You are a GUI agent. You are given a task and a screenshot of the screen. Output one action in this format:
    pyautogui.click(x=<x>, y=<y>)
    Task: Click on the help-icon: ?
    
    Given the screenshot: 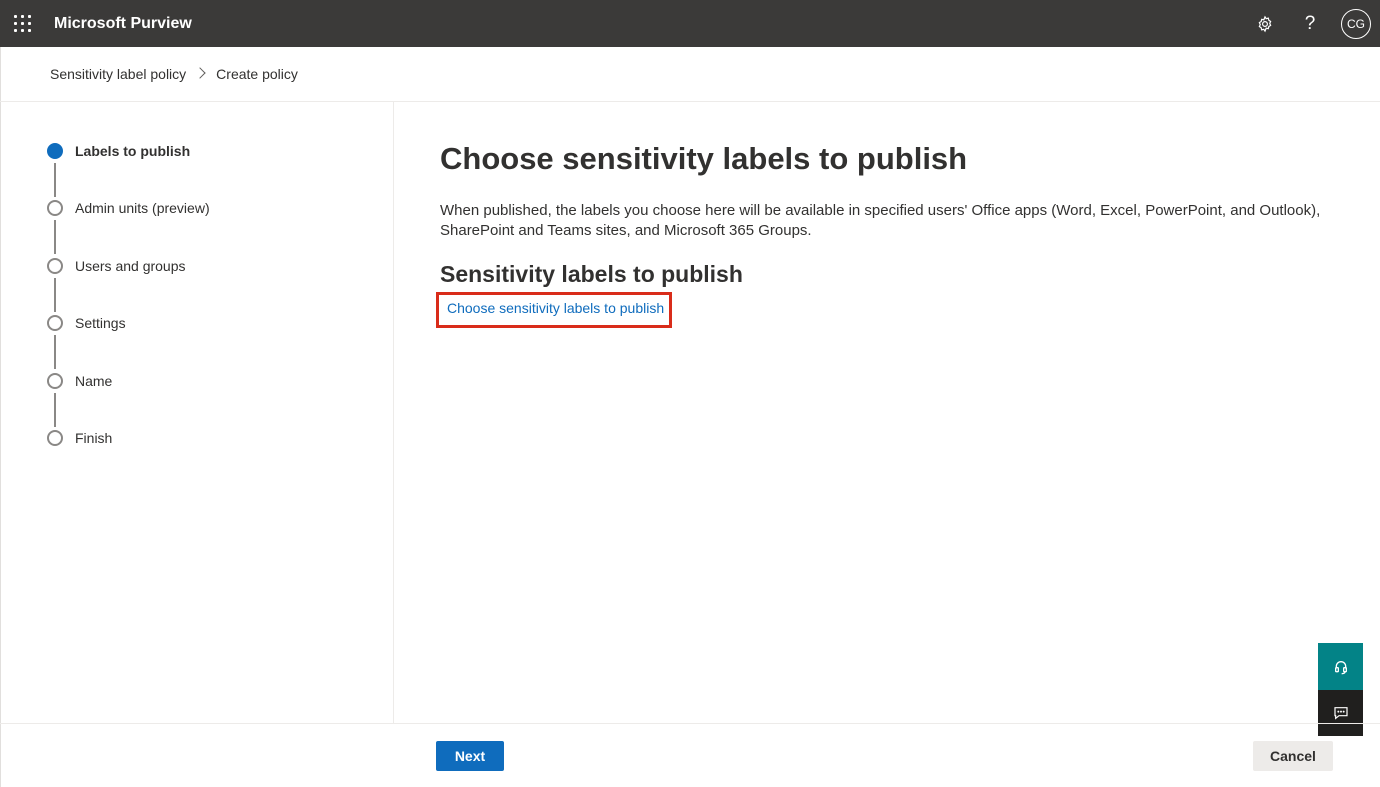 What is the action you would take?
    pyautogui.click(x=1310, y=24)
    